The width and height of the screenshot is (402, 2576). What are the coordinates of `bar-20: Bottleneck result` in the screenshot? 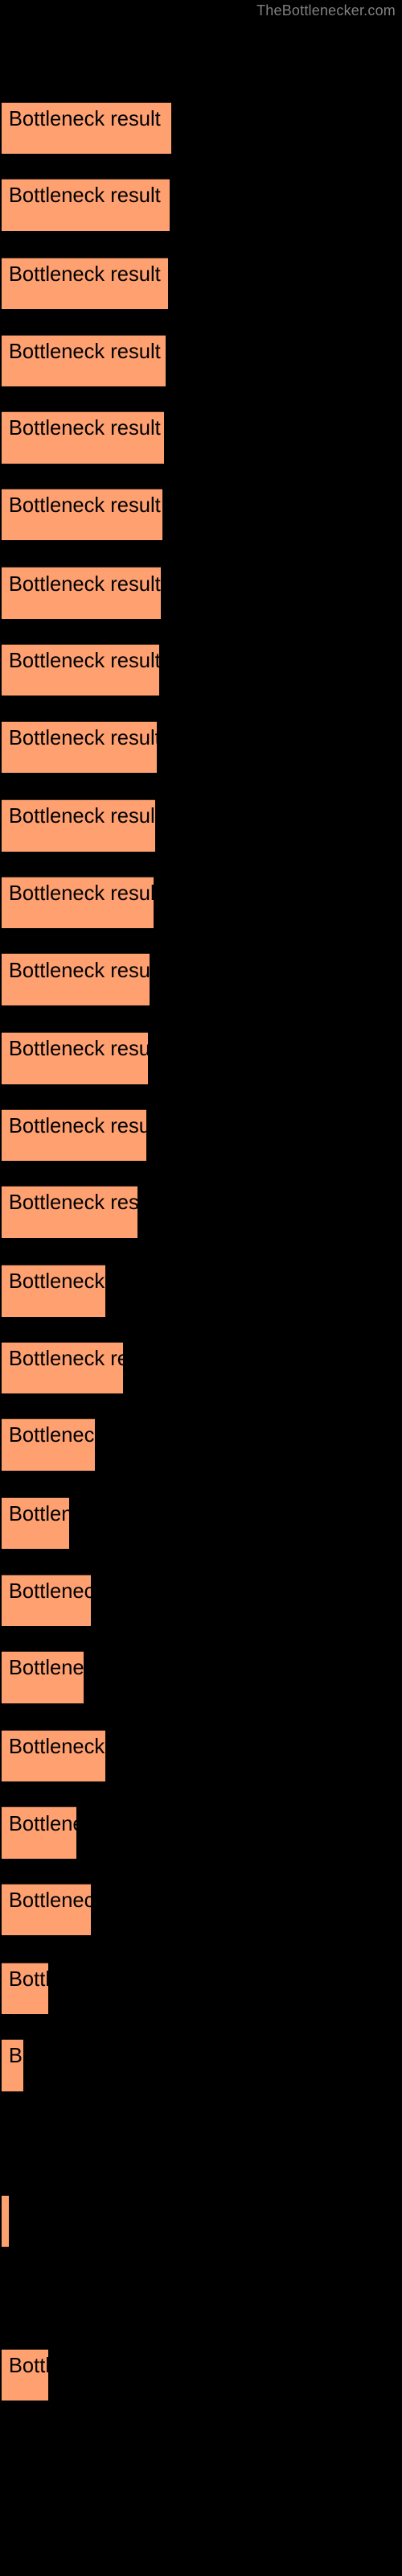 It's located at (47, 1600).